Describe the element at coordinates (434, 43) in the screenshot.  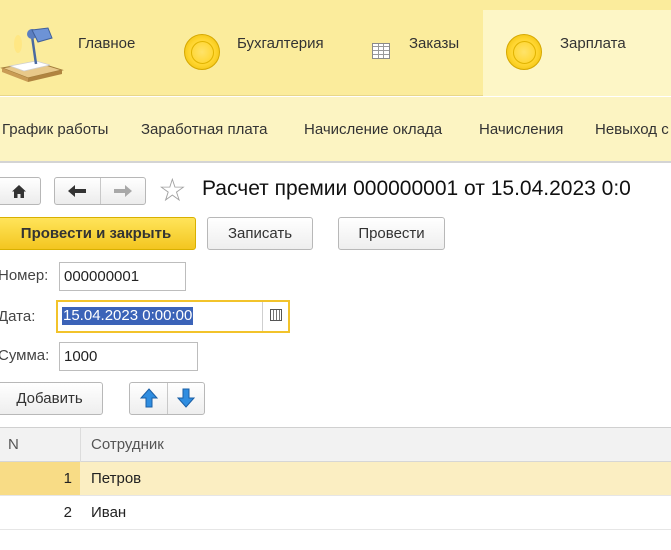
I see `section-orders-label: Заказы` at that location.